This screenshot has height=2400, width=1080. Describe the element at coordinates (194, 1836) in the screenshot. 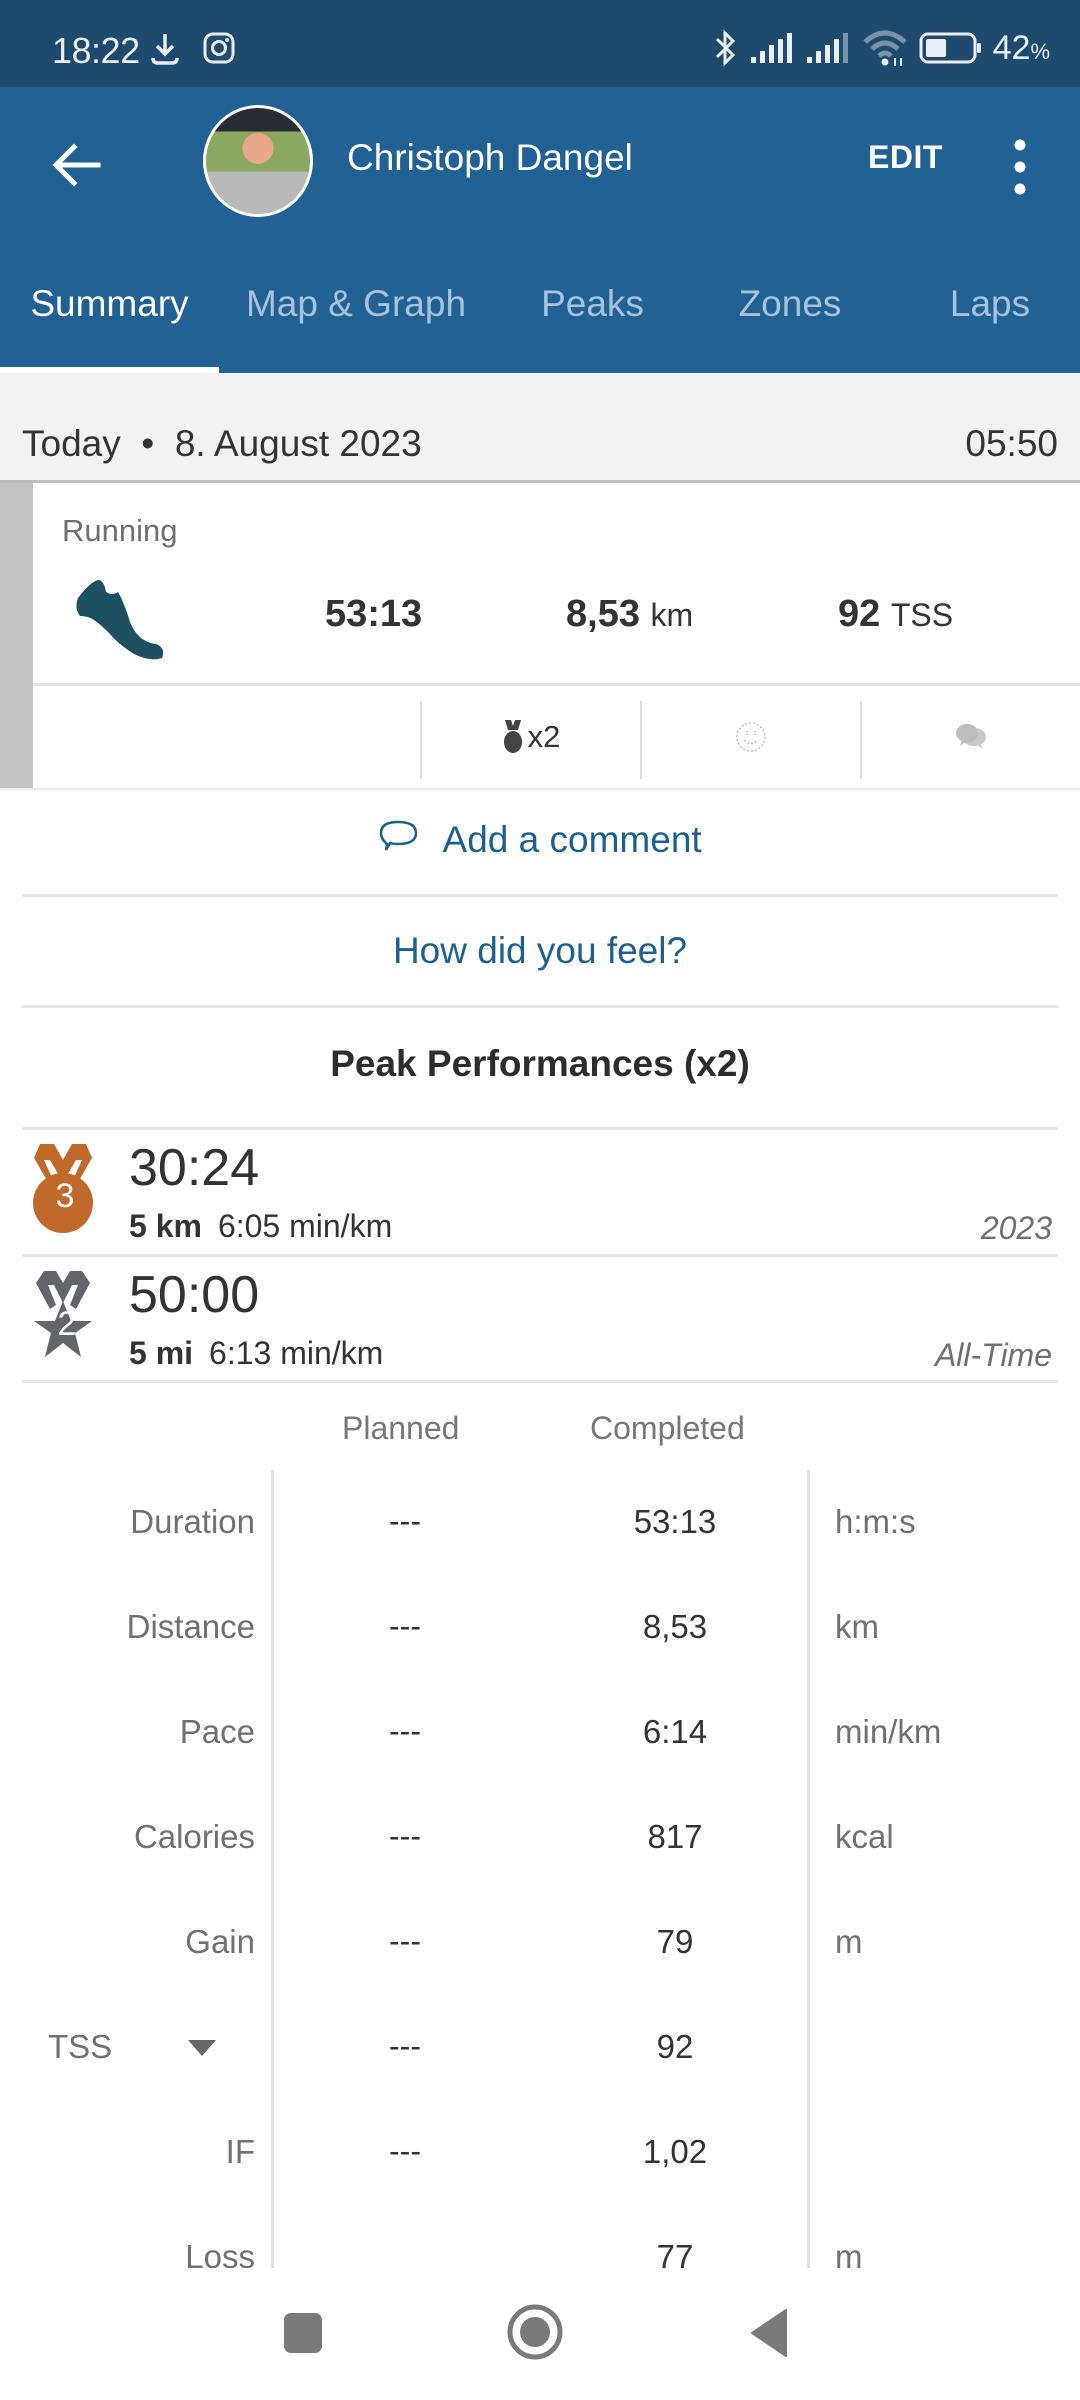

I see `row-label: Calories` at that location.